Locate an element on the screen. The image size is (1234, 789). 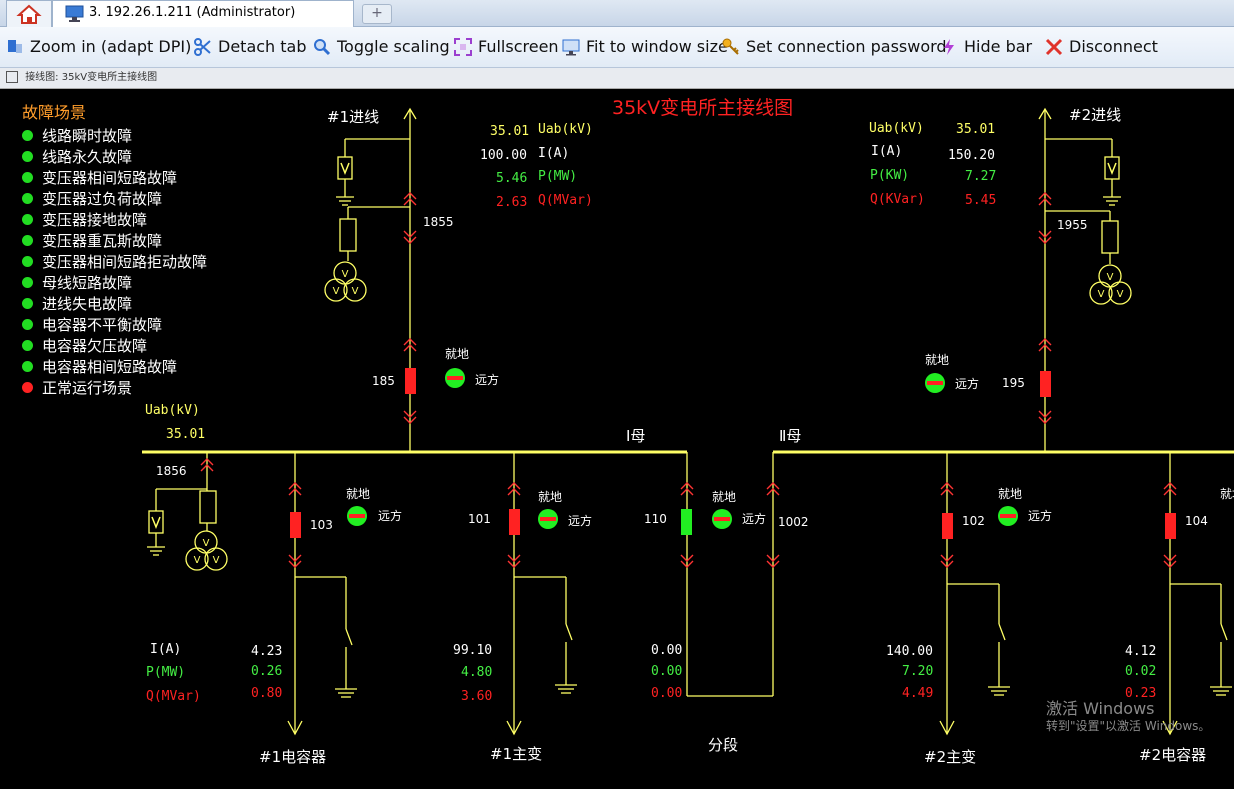
incoming1-q-value: 2.63 is located at coordinates (512, 202).